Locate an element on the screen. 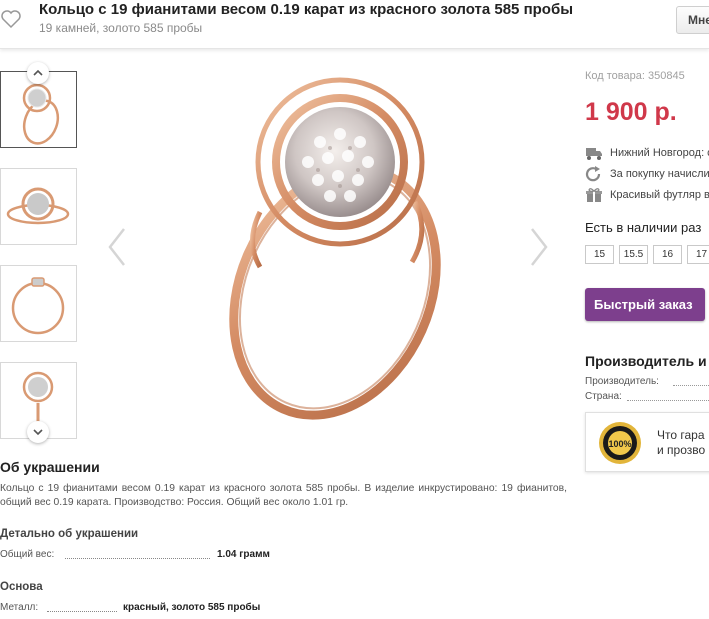  metal-row: Металл: красный, золото 585 пробы is located at coordinates (160, 609).